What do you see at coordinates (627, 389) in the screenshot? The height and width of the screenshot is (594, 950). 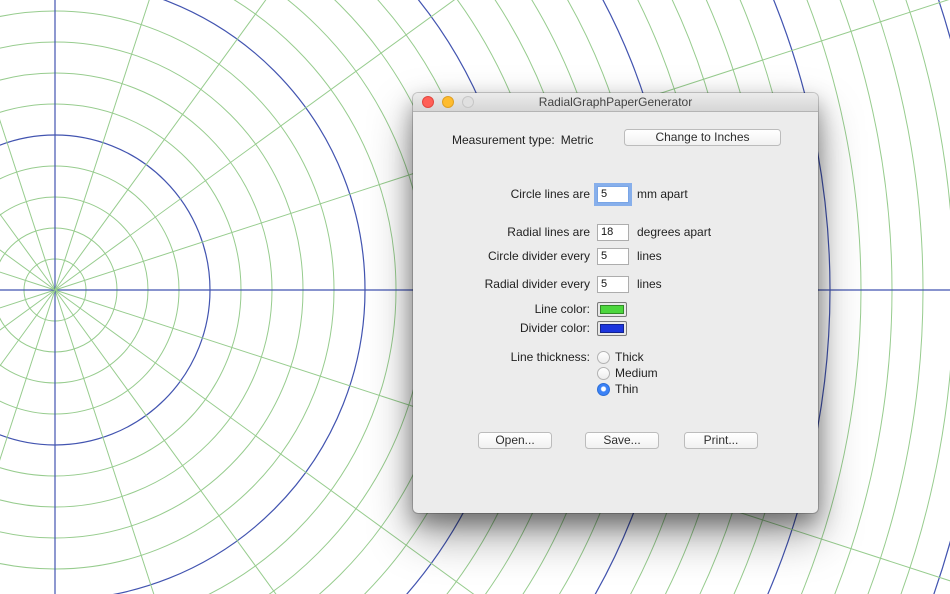 I see `thickness-thin-label: Thin` at bounding box center [627, 389].